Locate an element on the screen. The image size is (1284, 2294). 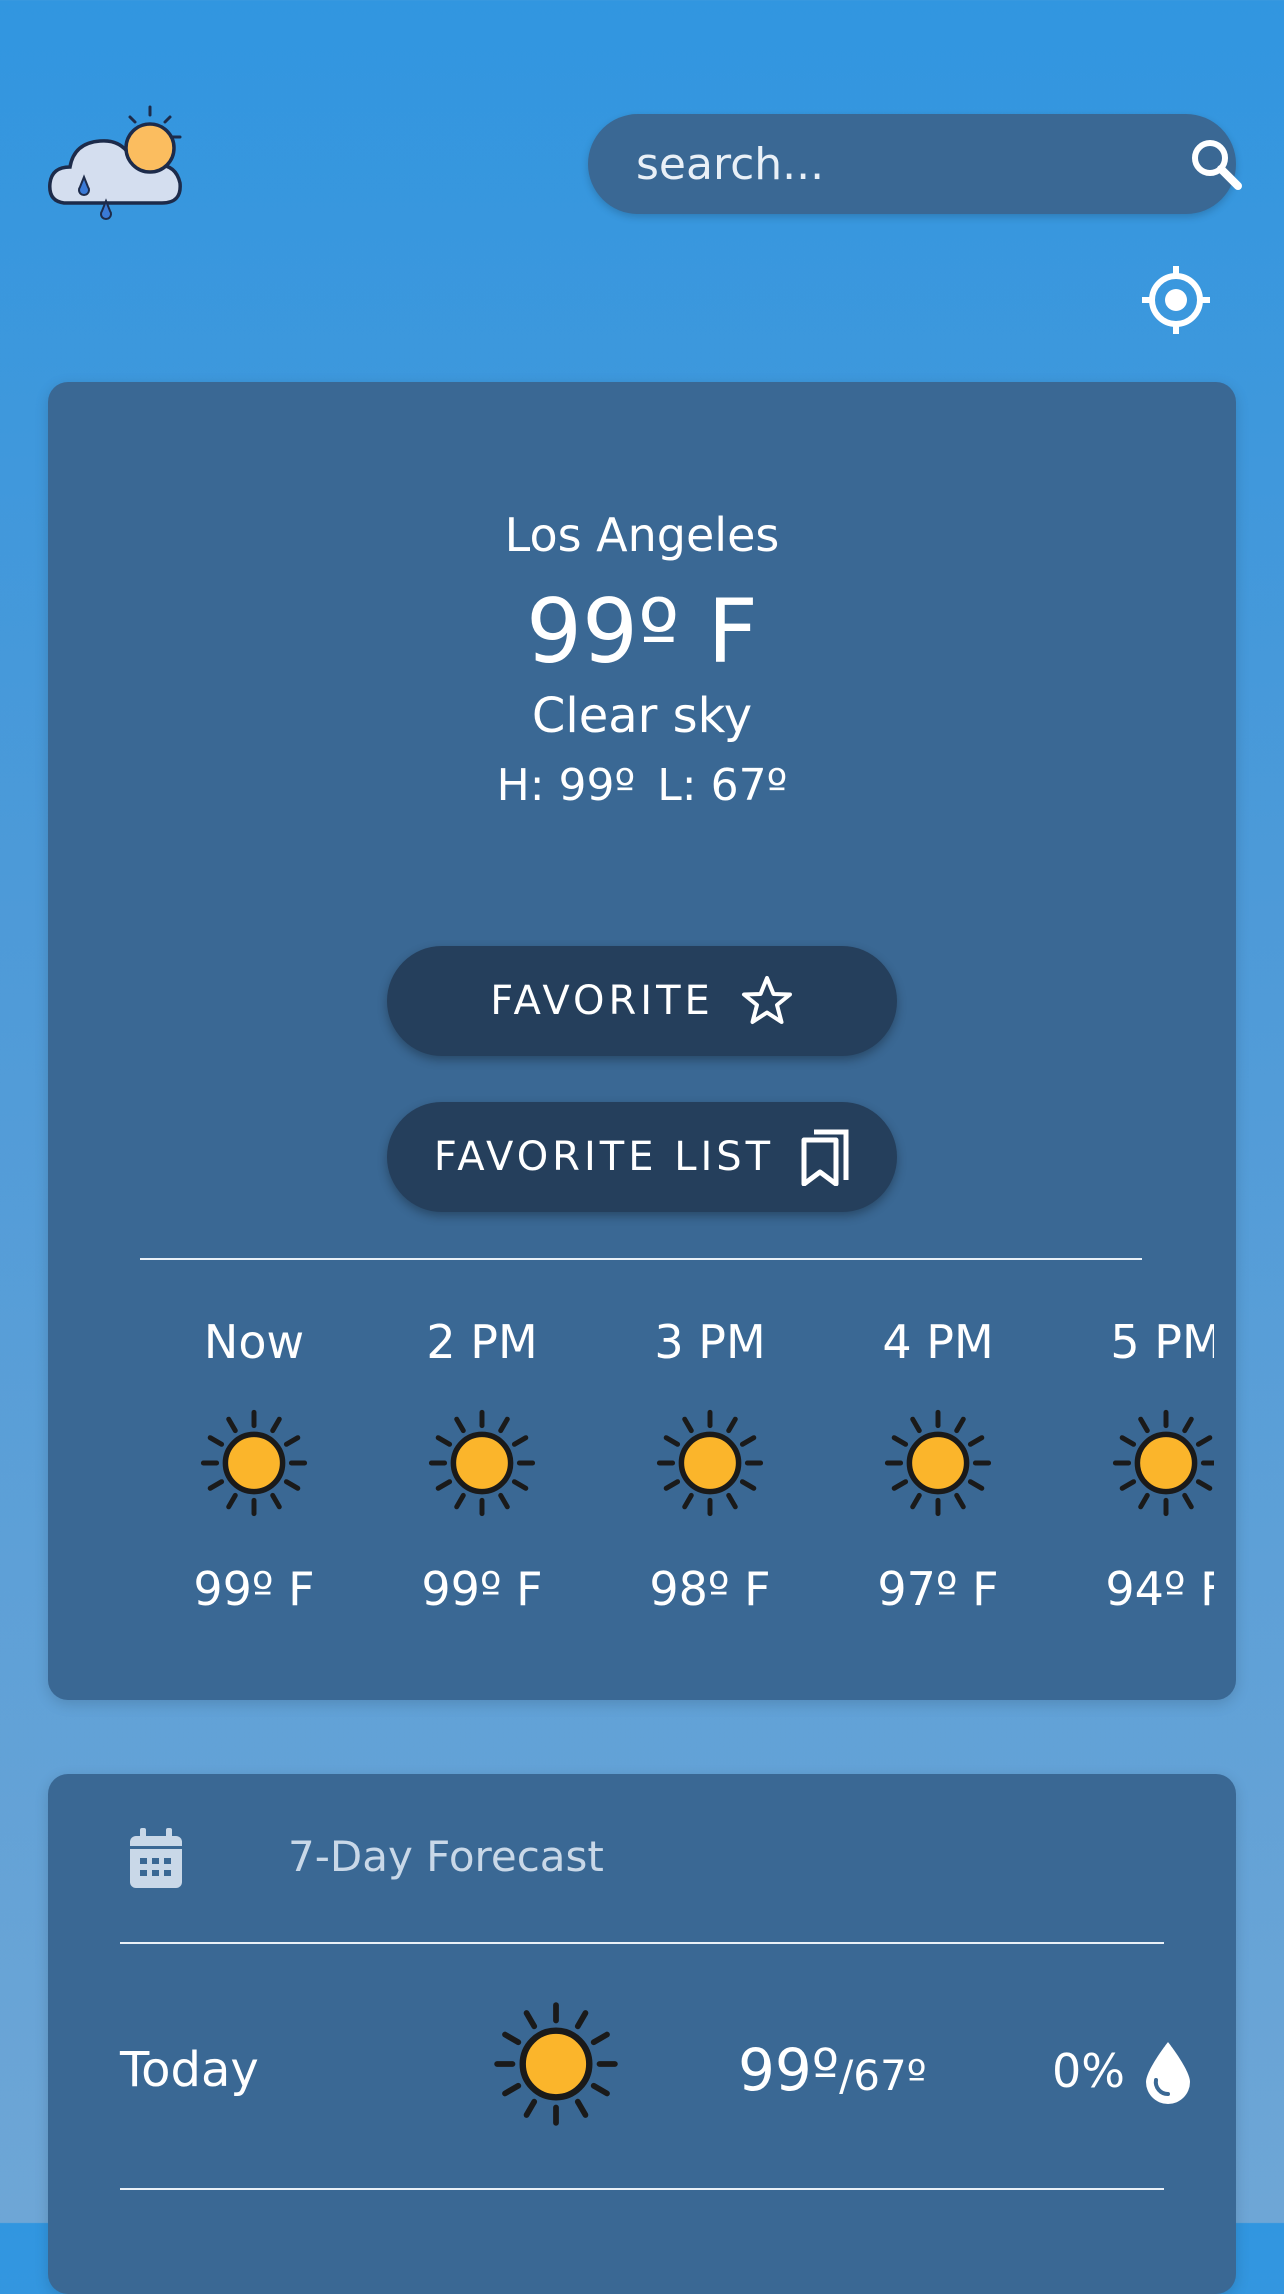
hourly-item: 2 PM 99º F is located at coordinates (482, 1464).